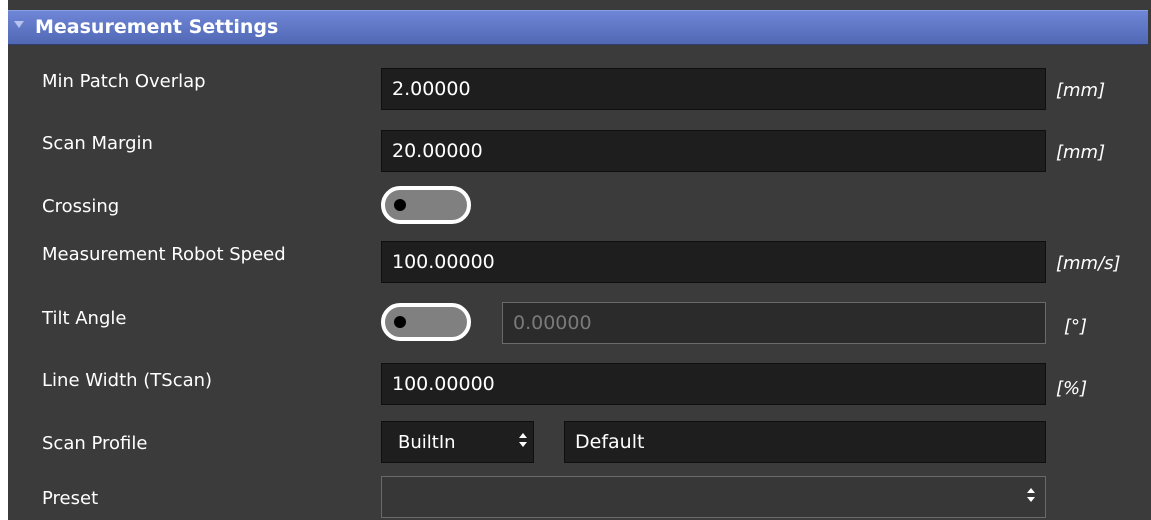 Image resolution: width=1151 pixels, height=520 pixels. What do you see at coordinates (84, 318) in the screenshot?
I see `tilt-angle-label: Tilt Angle` at bounding box center [84, 318].